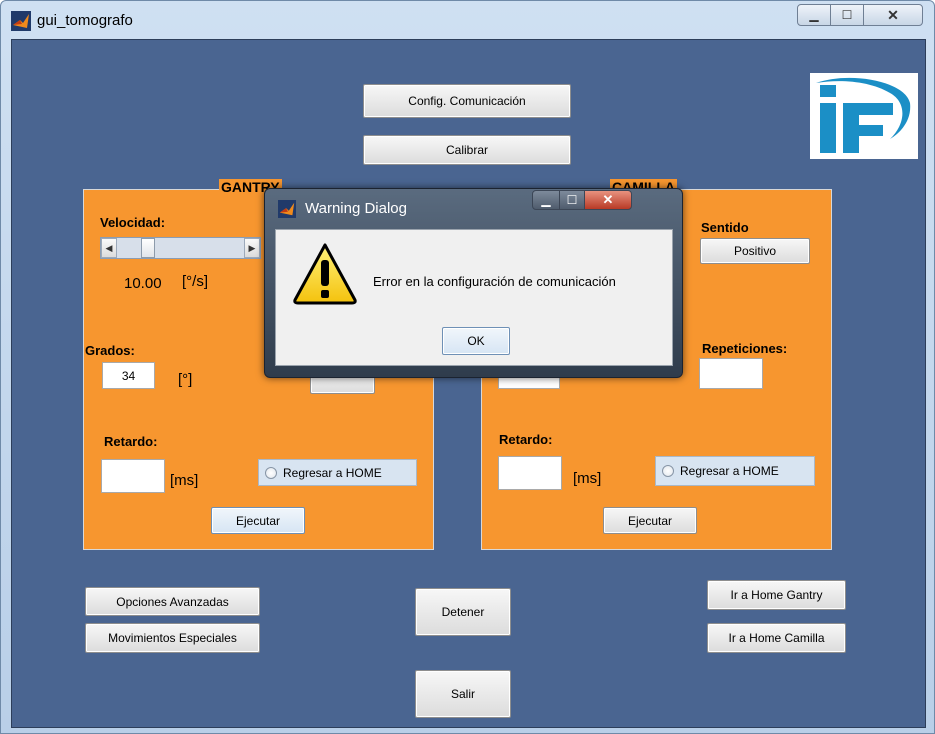 This screenshot has width=935, height=734. Describe the element at coordinates (467, 101) in the screenshot. I see `config-comunicacion-button: Config. Comunicación` at that location.